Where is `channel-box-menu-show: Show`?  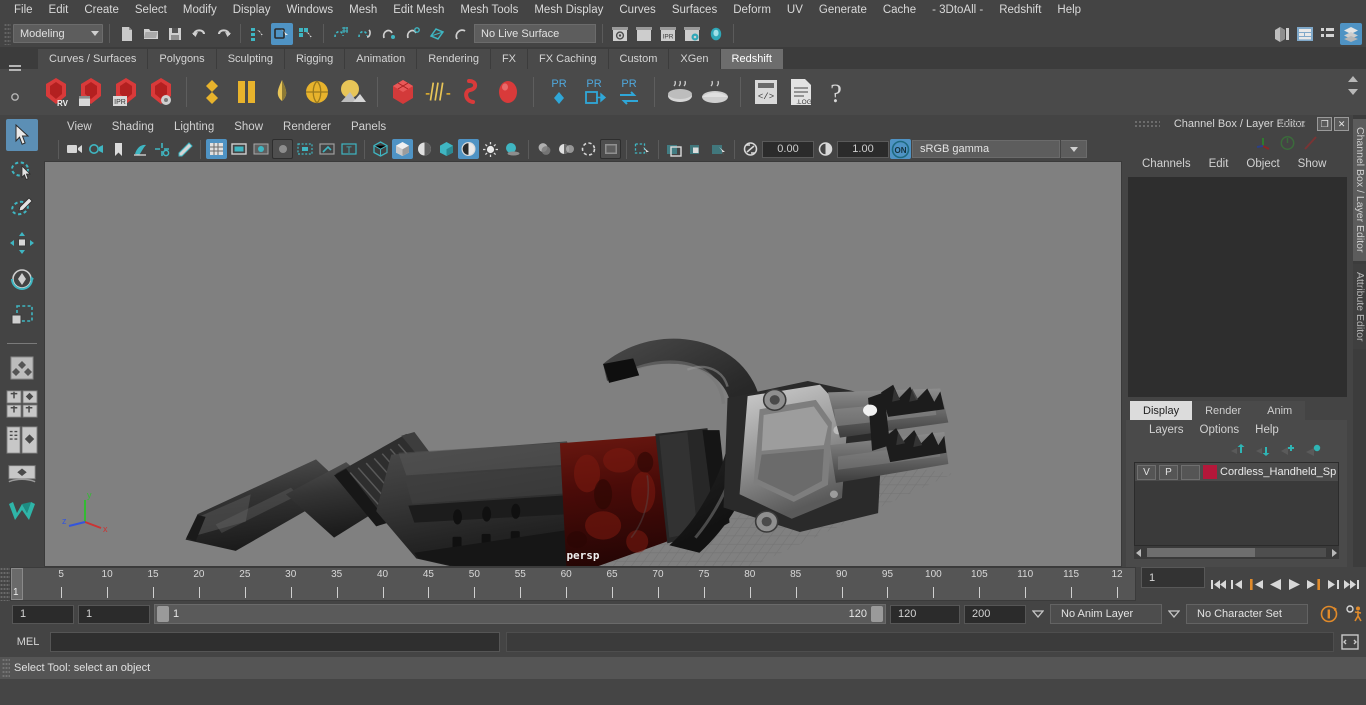
channel-box-menu-show: Show is located at coordinates (1312, 164).